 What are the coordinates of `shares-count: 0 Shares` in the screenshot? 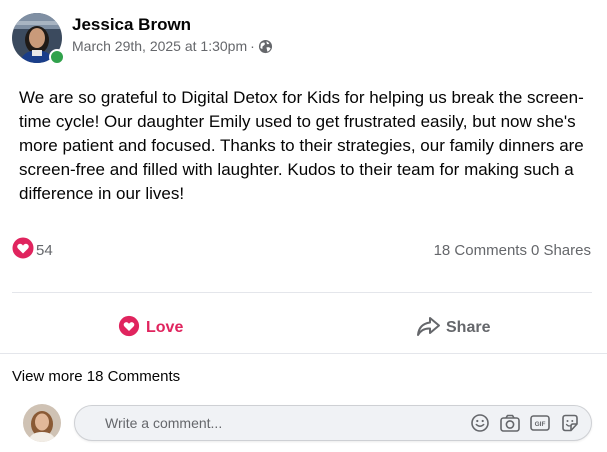 It's located at (561, 250).